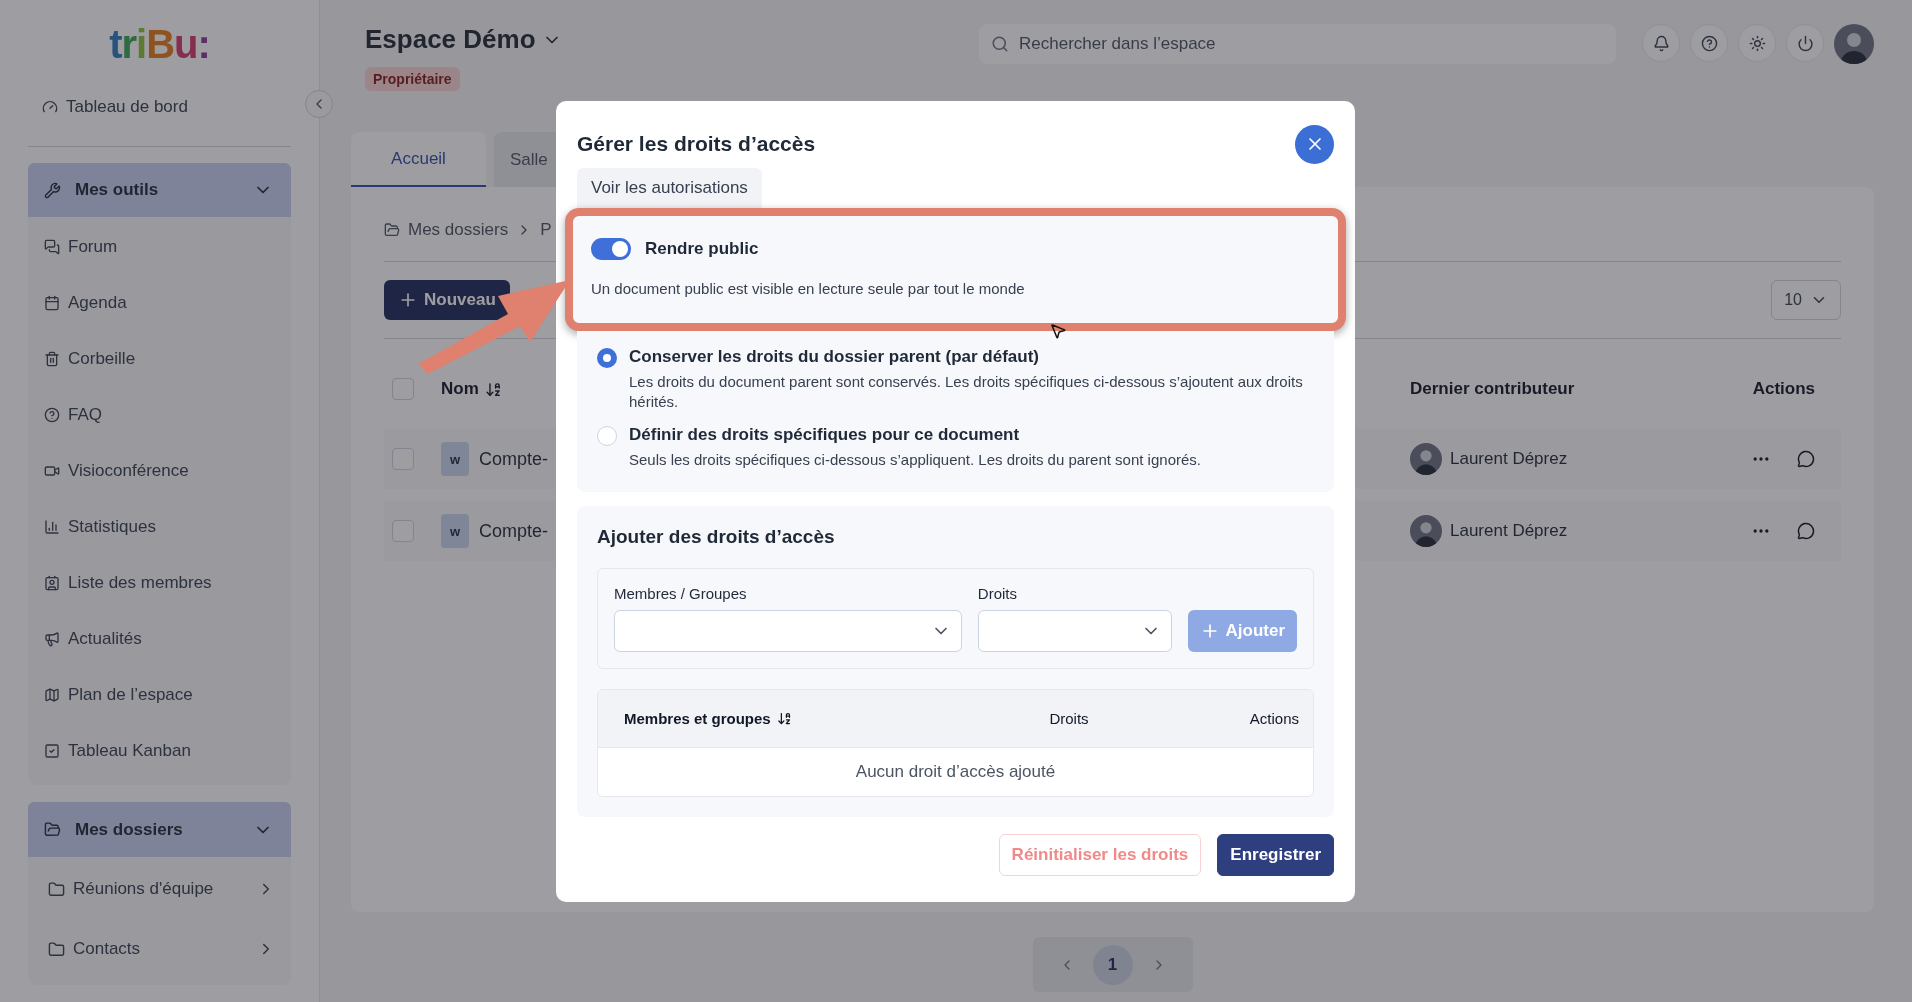 The width and height of the screenshot is (1912, 1002). Describe the element at coordinates (997, 593) in the screenshot. I see `field-label: Droits` at that location.